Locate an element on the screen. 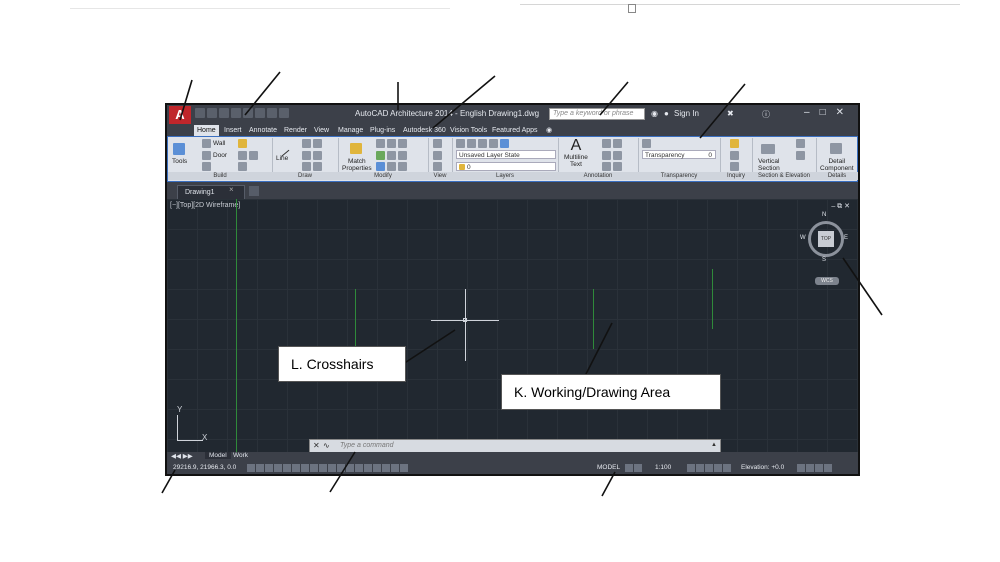  callout-drawing-area: K. Working/Drawing Area is located at coordinates (611, 392).